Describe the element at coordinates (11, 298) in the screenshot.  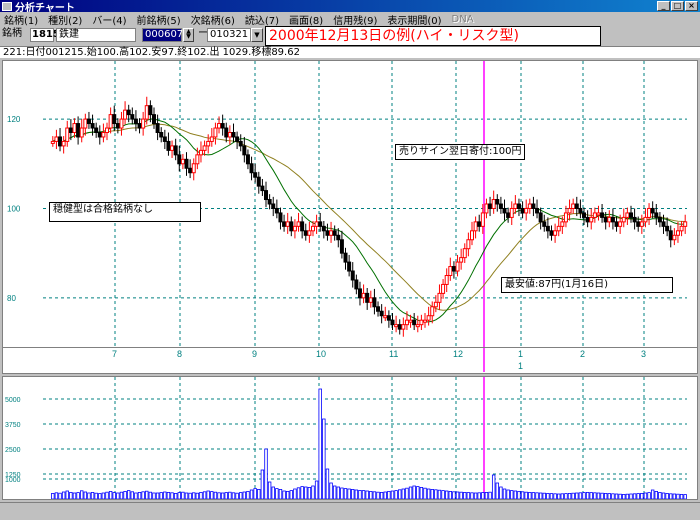
I see `price-tick-label: 80` at that location.